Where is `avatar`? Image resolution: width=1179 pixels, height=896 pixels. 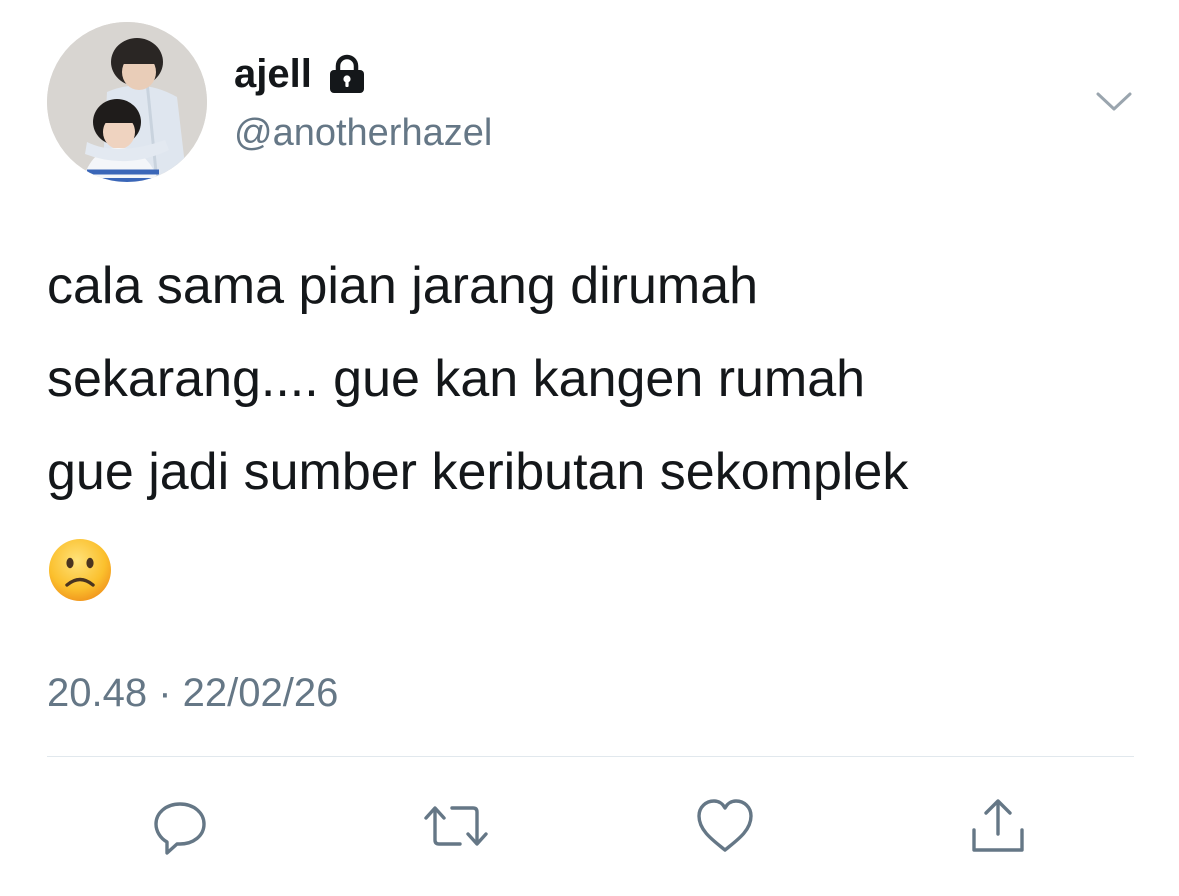 avatar is located at coordinates (127, 102).